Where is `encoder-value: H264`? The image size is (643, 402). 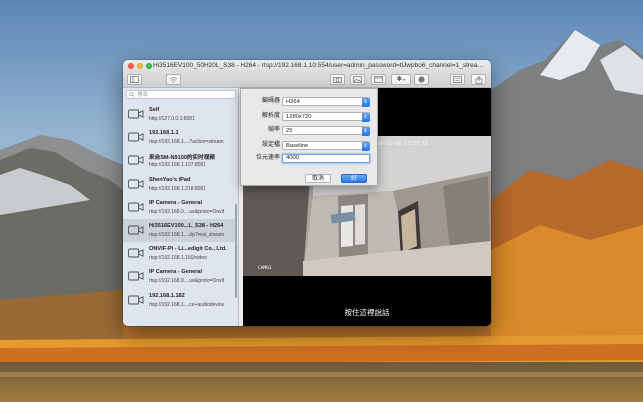
encoder-value: H264 is located at coordinates (293, 102).